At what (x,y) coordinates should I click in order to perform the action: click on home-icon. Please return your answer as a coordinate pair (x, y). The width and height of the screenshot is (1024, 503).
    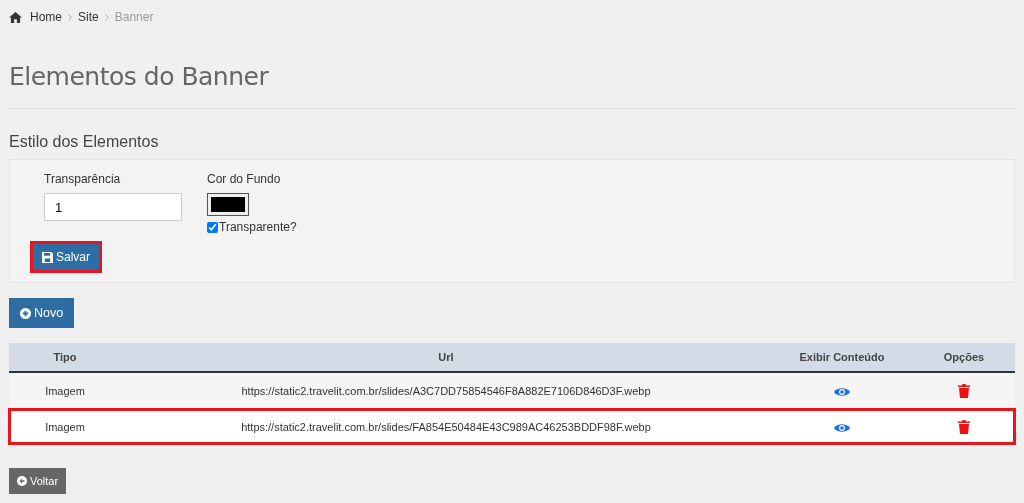
    Looking at the image, I should click on (15, 17).